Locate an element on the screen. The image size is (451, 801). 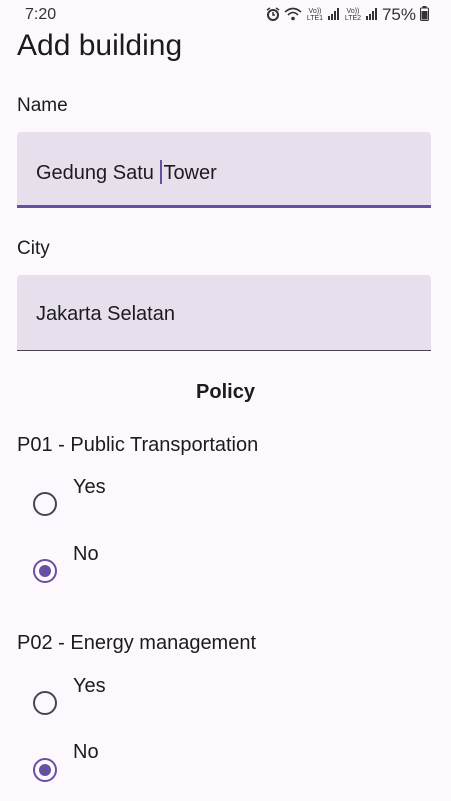
p01-yes-label: Yes is located at coordinates (89, 487).